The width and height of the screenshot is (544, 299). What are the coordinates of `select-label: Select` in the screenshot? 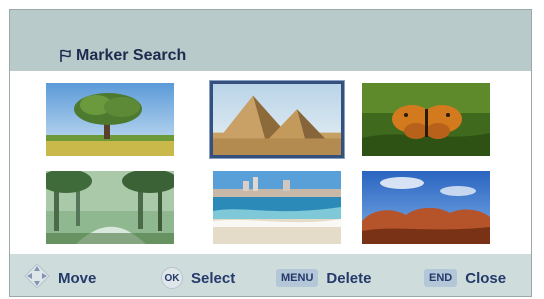 It's located at (213, 278).